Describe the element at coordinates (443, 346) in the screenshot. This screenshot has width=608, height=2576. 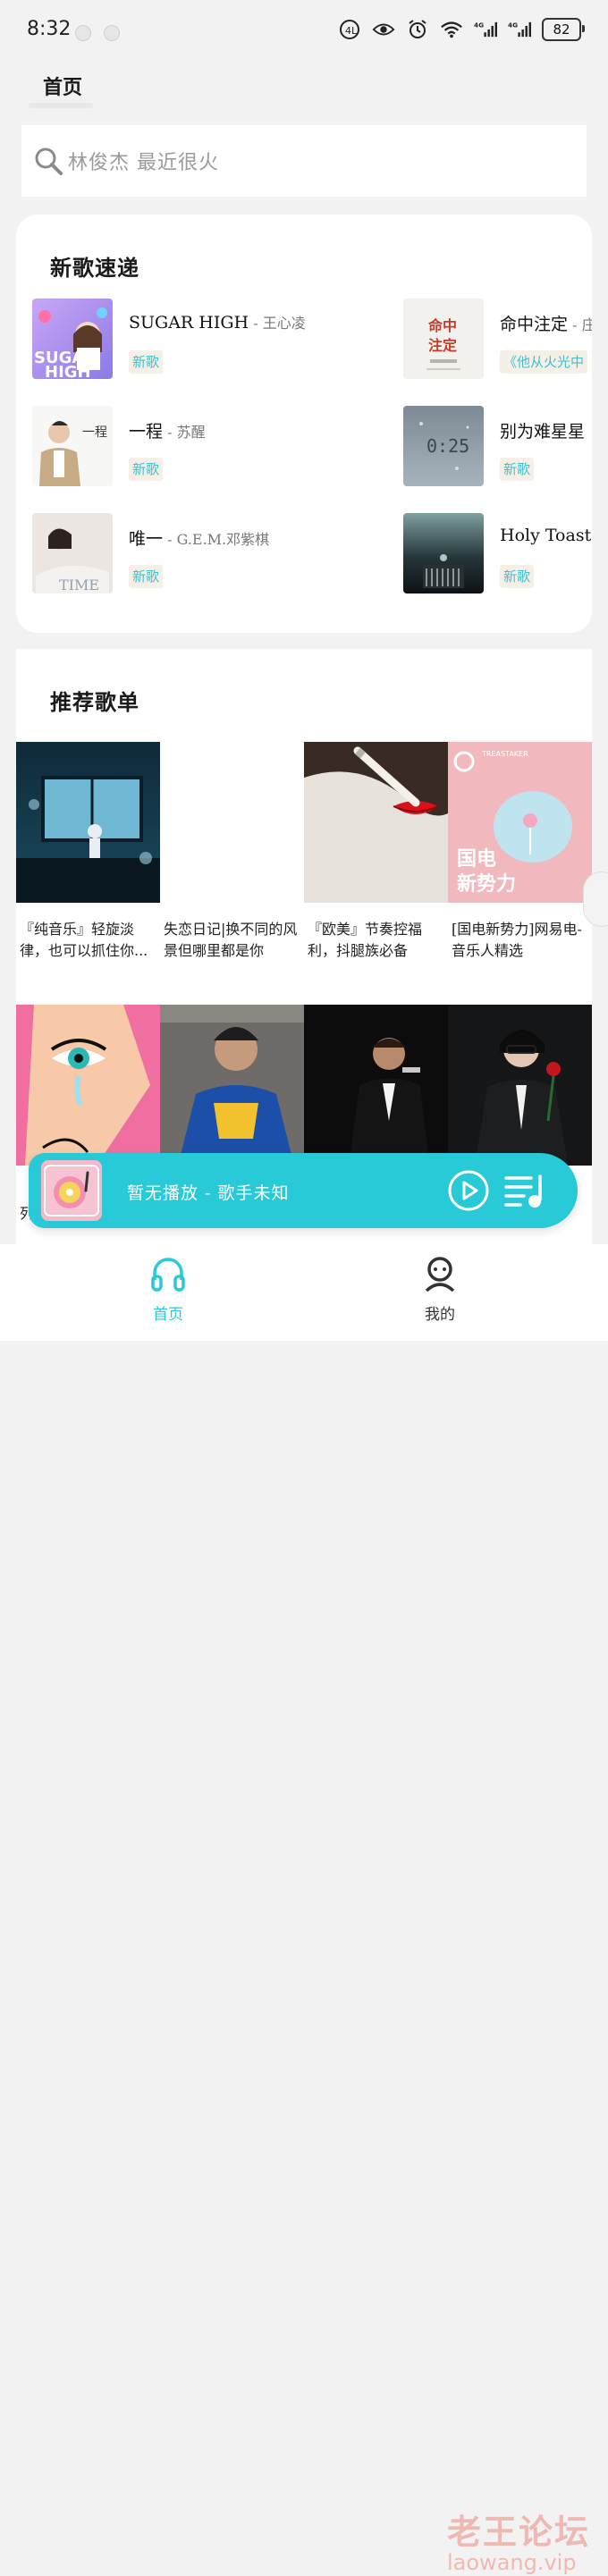
I see `svg-text: 注定` at that location.